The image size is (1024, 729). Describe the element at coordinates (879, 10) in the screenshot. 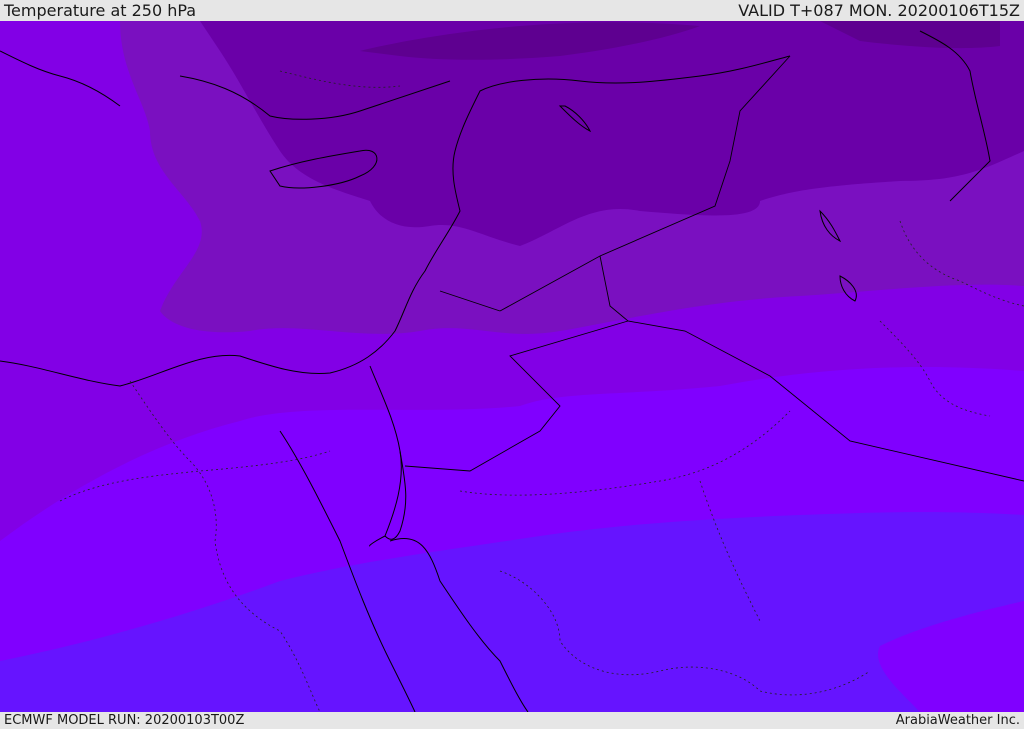

I see `valid-time: VALID T+087 MON. 20200106T15Z` at that location.